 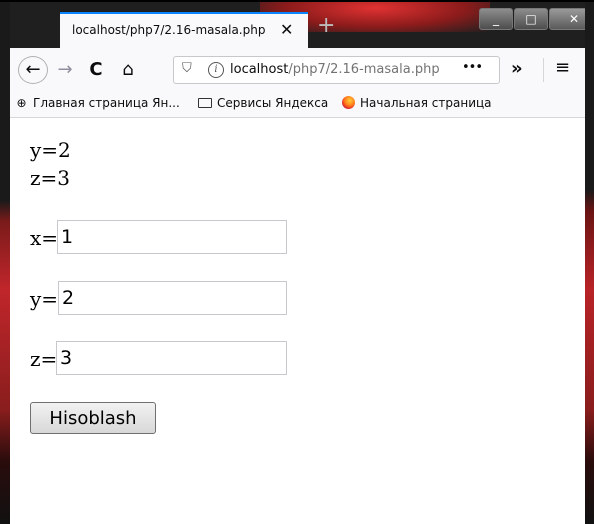 What do you see at coordinates (326, 26) in the screenshot?
I see `new-tab-icon: +` at bounding box center [326, 26].